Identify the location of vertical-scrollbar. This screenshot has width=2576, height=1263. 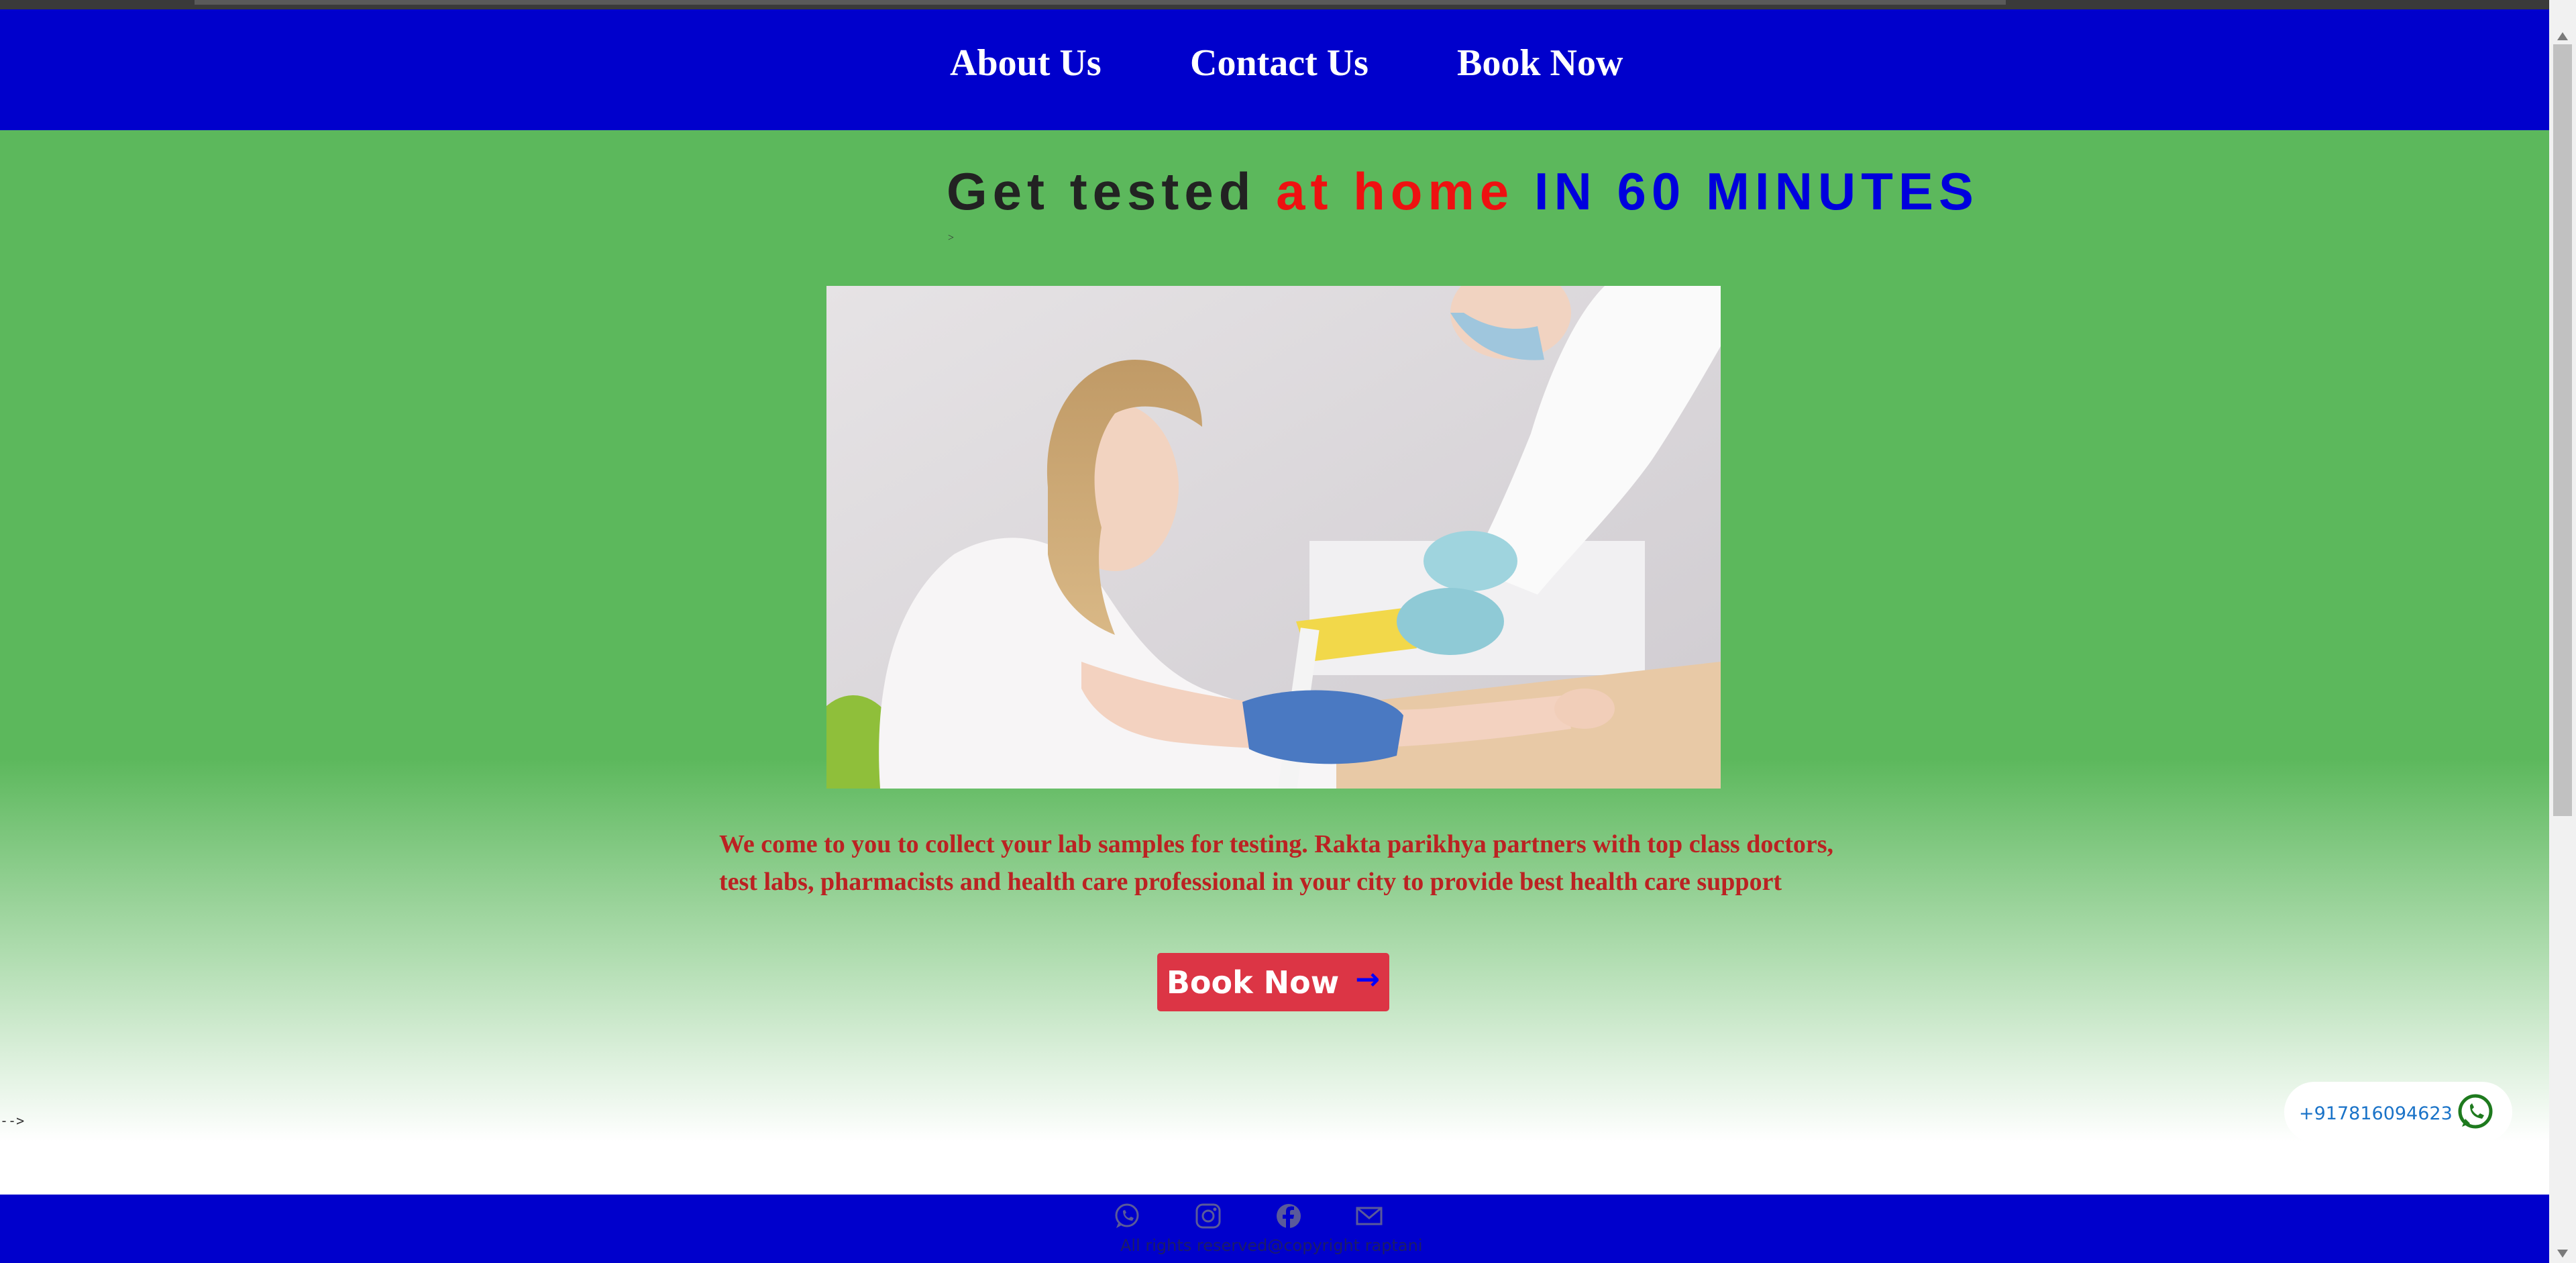
(2562, 631).